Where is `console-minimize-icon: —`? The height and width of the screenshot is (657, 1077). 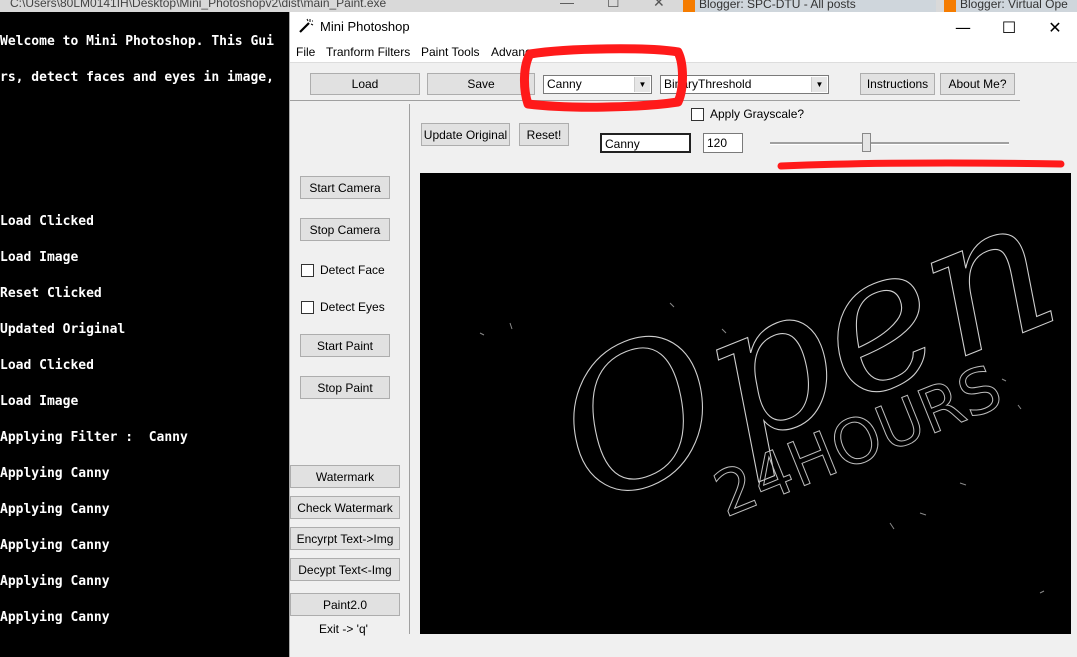
console-minimize-icon: — is located at coordinates (567, 5).